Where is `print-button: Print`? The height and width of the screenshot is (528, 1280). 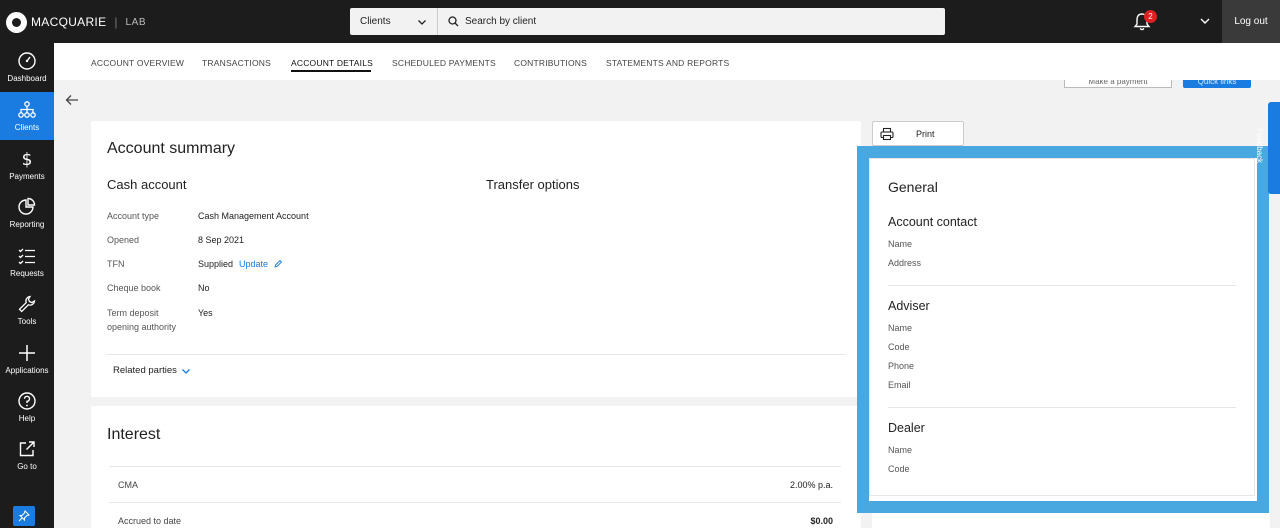
print-button: Print is located at coordinates (918, 133).